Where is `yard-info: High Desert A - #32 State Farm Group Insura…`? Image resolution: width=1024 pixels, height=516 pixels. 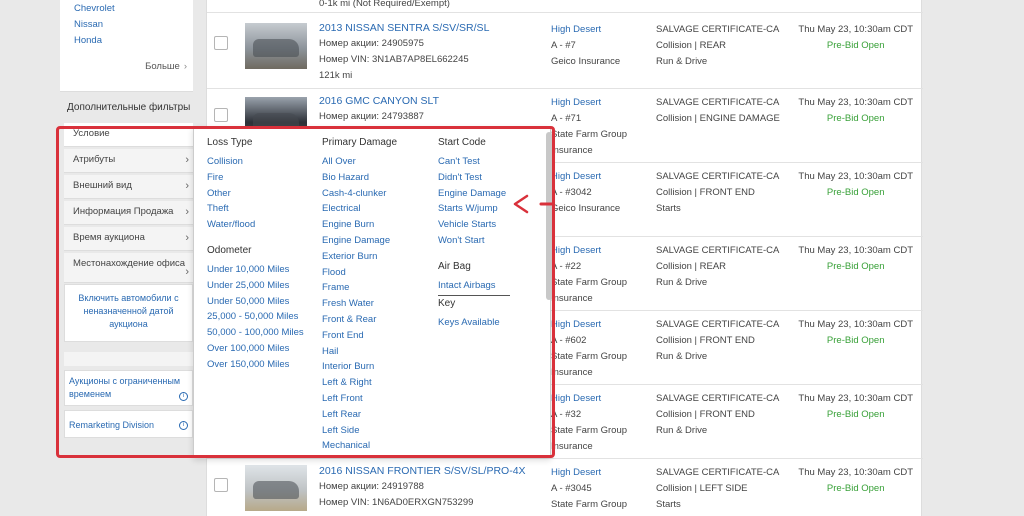
yard-info: High Desert A - #32 State Farm Group Insura… is located at coordinates (589, 423).